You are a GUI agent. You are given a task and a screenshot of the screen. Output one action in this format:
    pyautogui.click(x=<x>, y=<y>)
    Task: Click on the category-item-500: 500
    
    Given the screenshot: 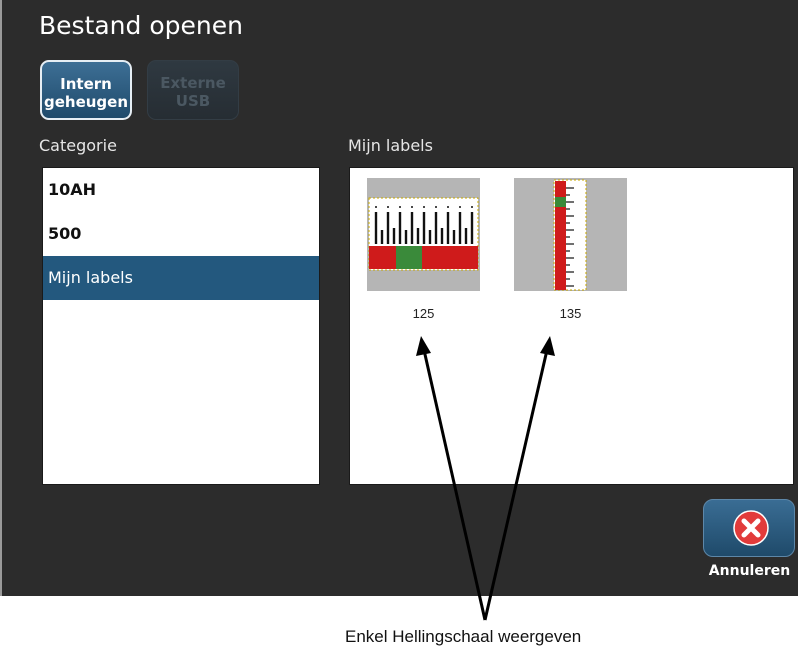 What is the action you would take?
    pyautogui.click(x=181, y=234)
    